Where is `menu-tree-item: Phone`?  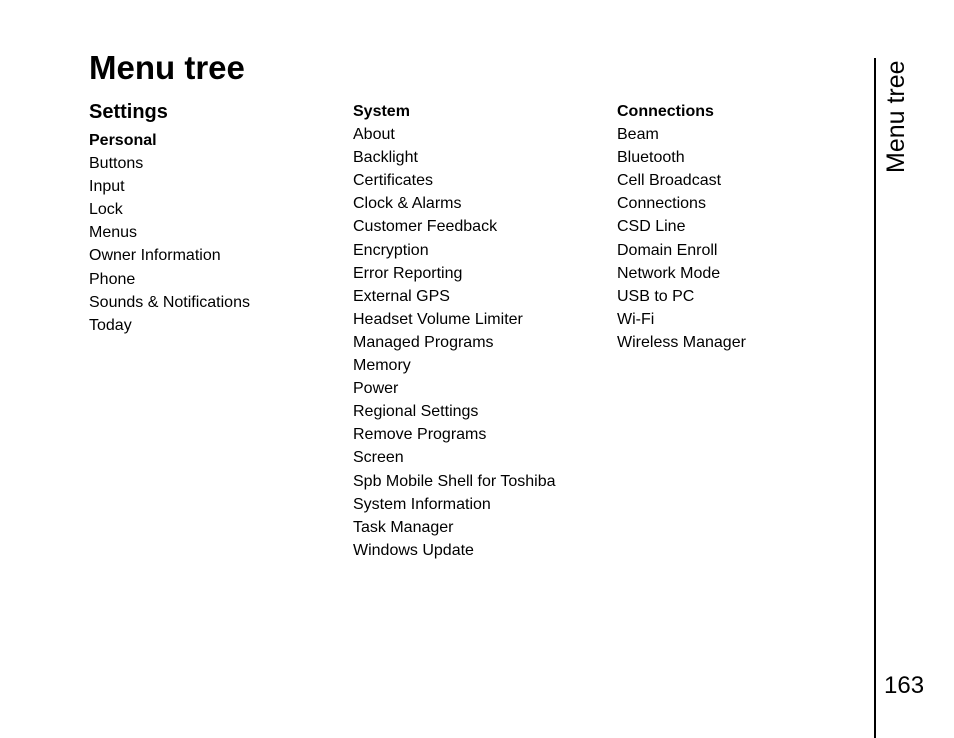 menu-tree-item: Phone is located at coordinates (112, 279).